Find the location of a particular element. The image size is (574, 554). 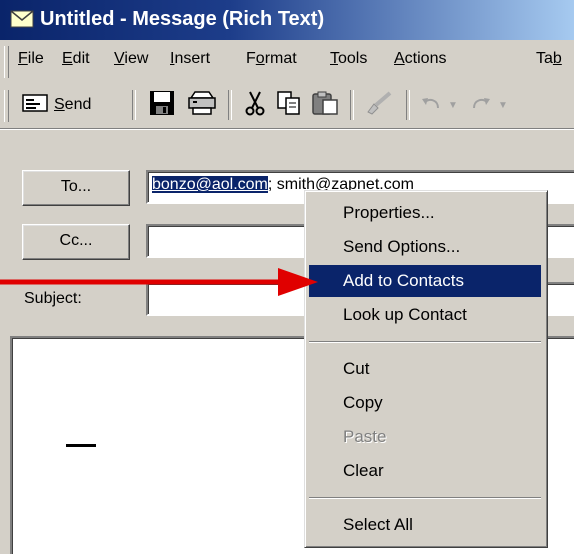

cut-button is located at coordinates (255, 105).